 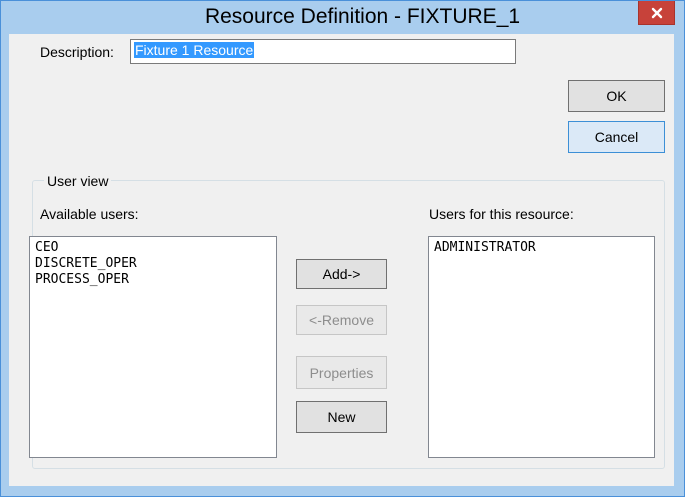 I want to click on title-bar: Resource Definition - FIXTURE_1, so click(x=342, y=18).